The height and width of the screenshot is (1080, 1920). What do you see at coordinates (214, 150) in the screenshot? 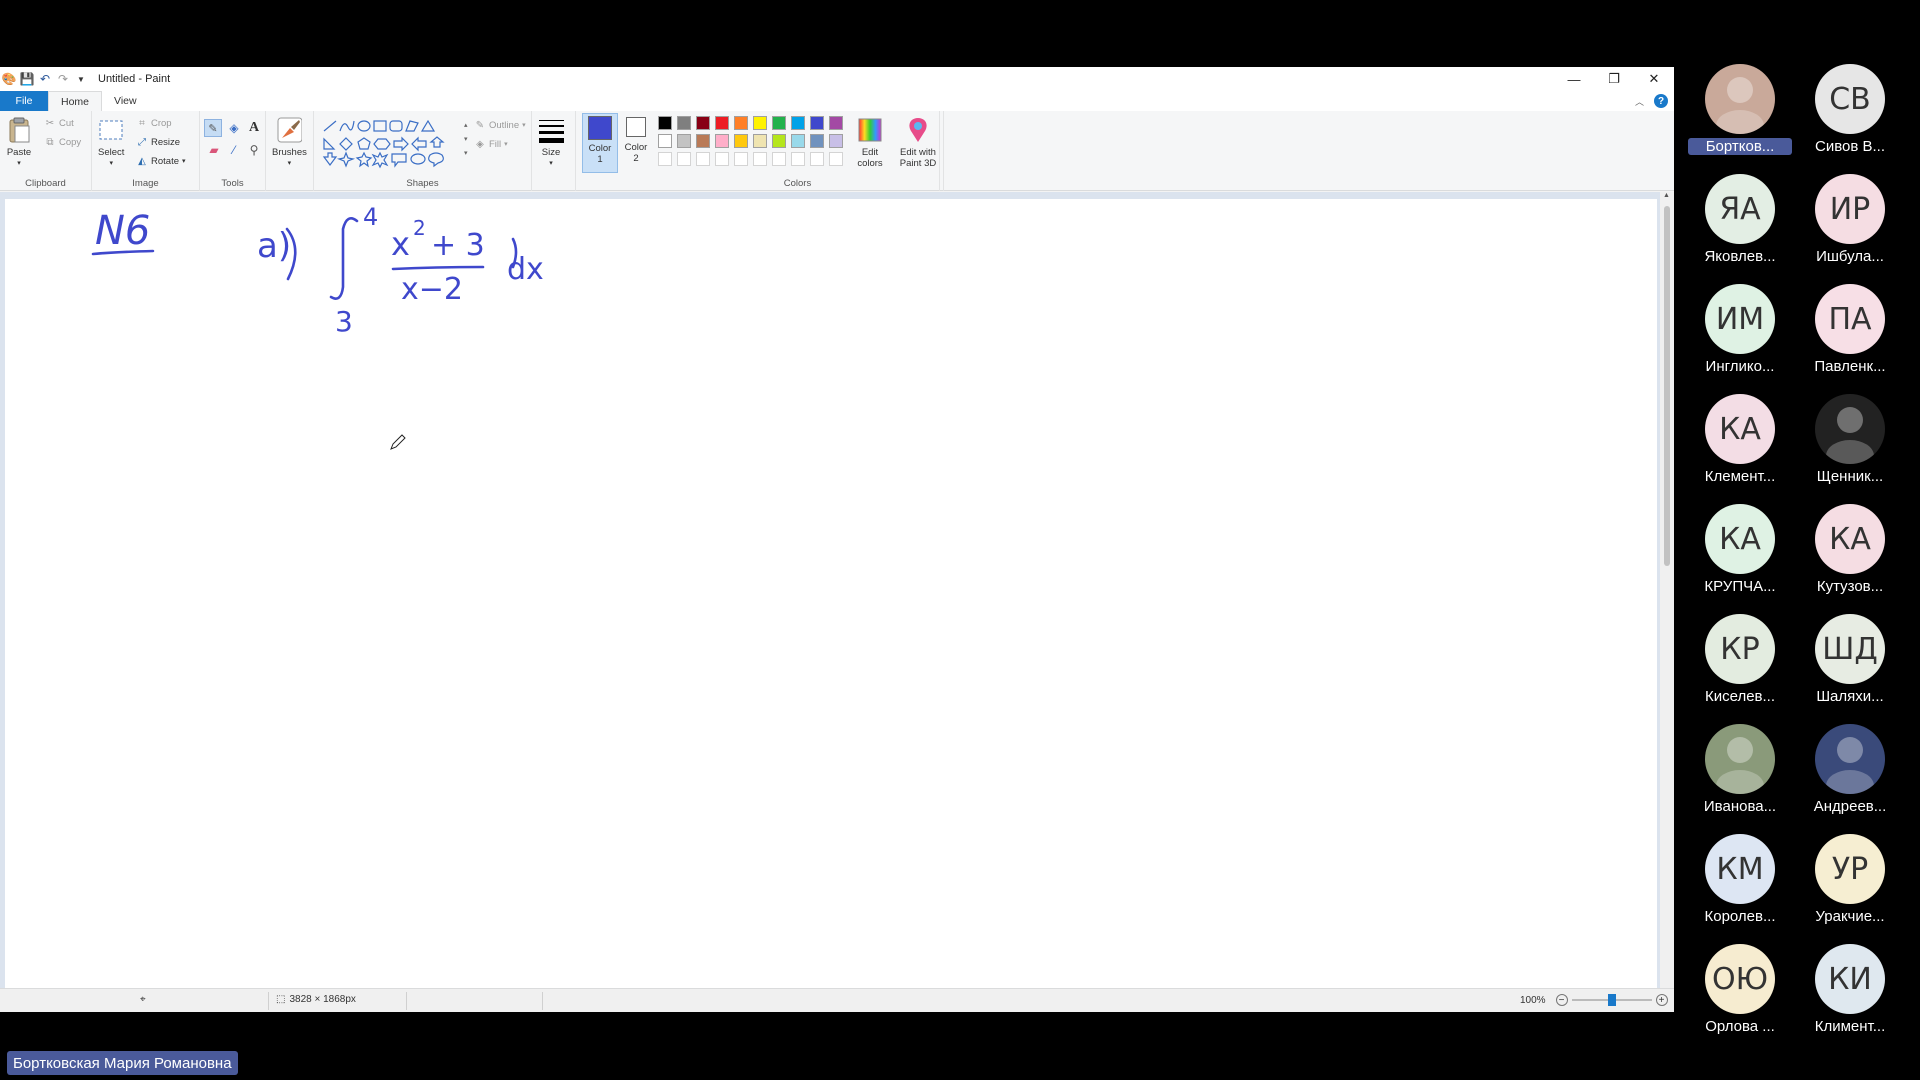
I see `eraser-icon: ▰` at bounding box center [214, 150].